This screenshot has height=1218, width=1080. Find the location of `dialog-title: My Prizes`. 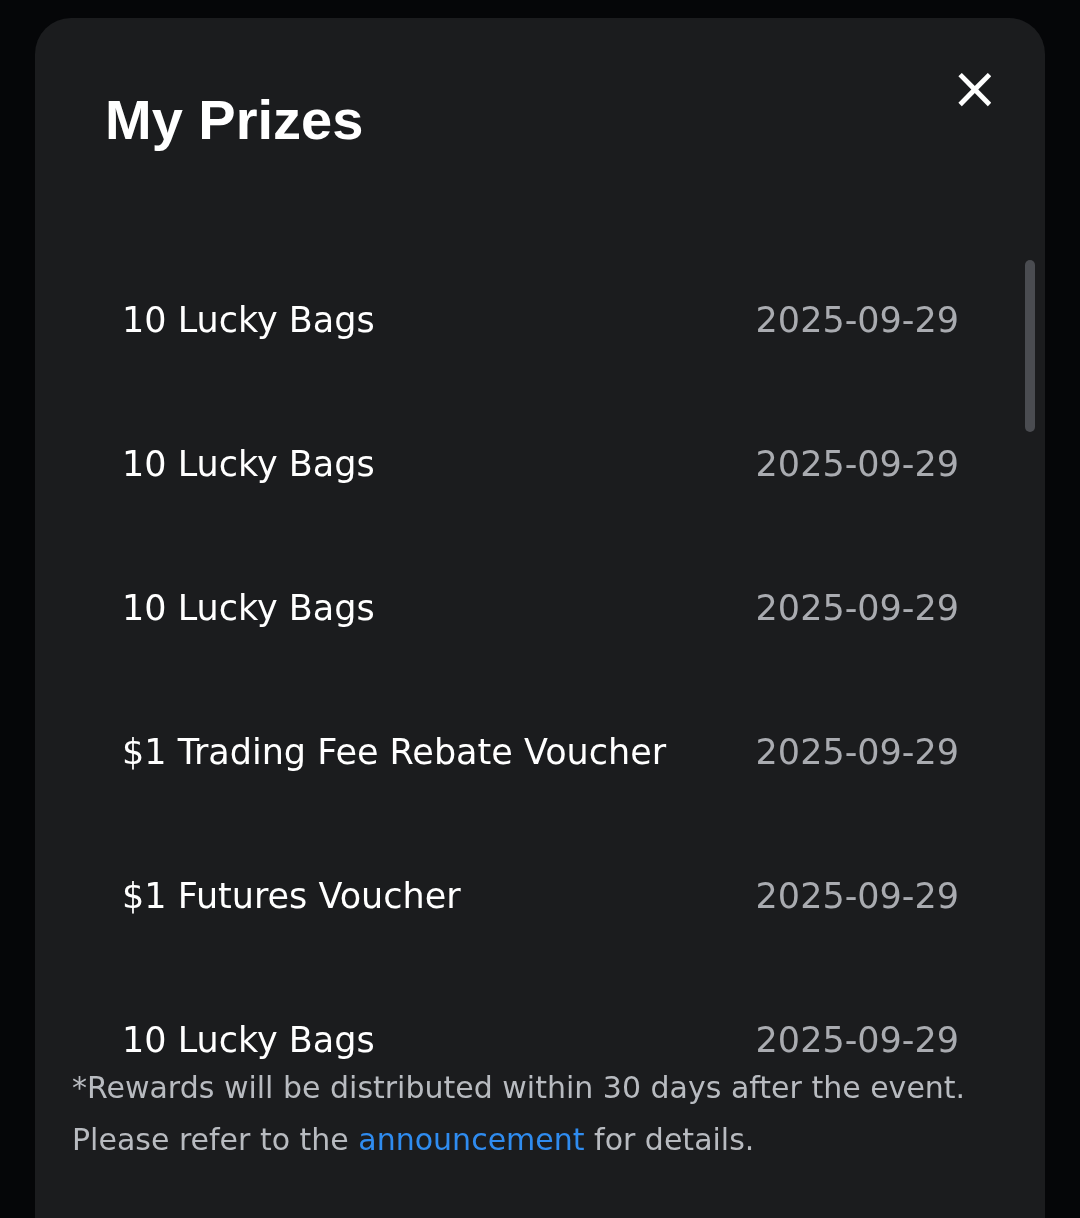

dialog-title: My Prizes is located at coordinates (234, 120).